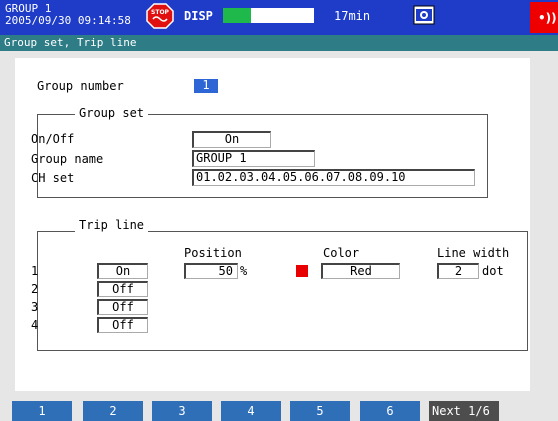 The image size is (558, 421). What do you see at coordinates (113, 411) in the screenshot?
I see `softkey-2: 2` at bounding box center [113, 411].